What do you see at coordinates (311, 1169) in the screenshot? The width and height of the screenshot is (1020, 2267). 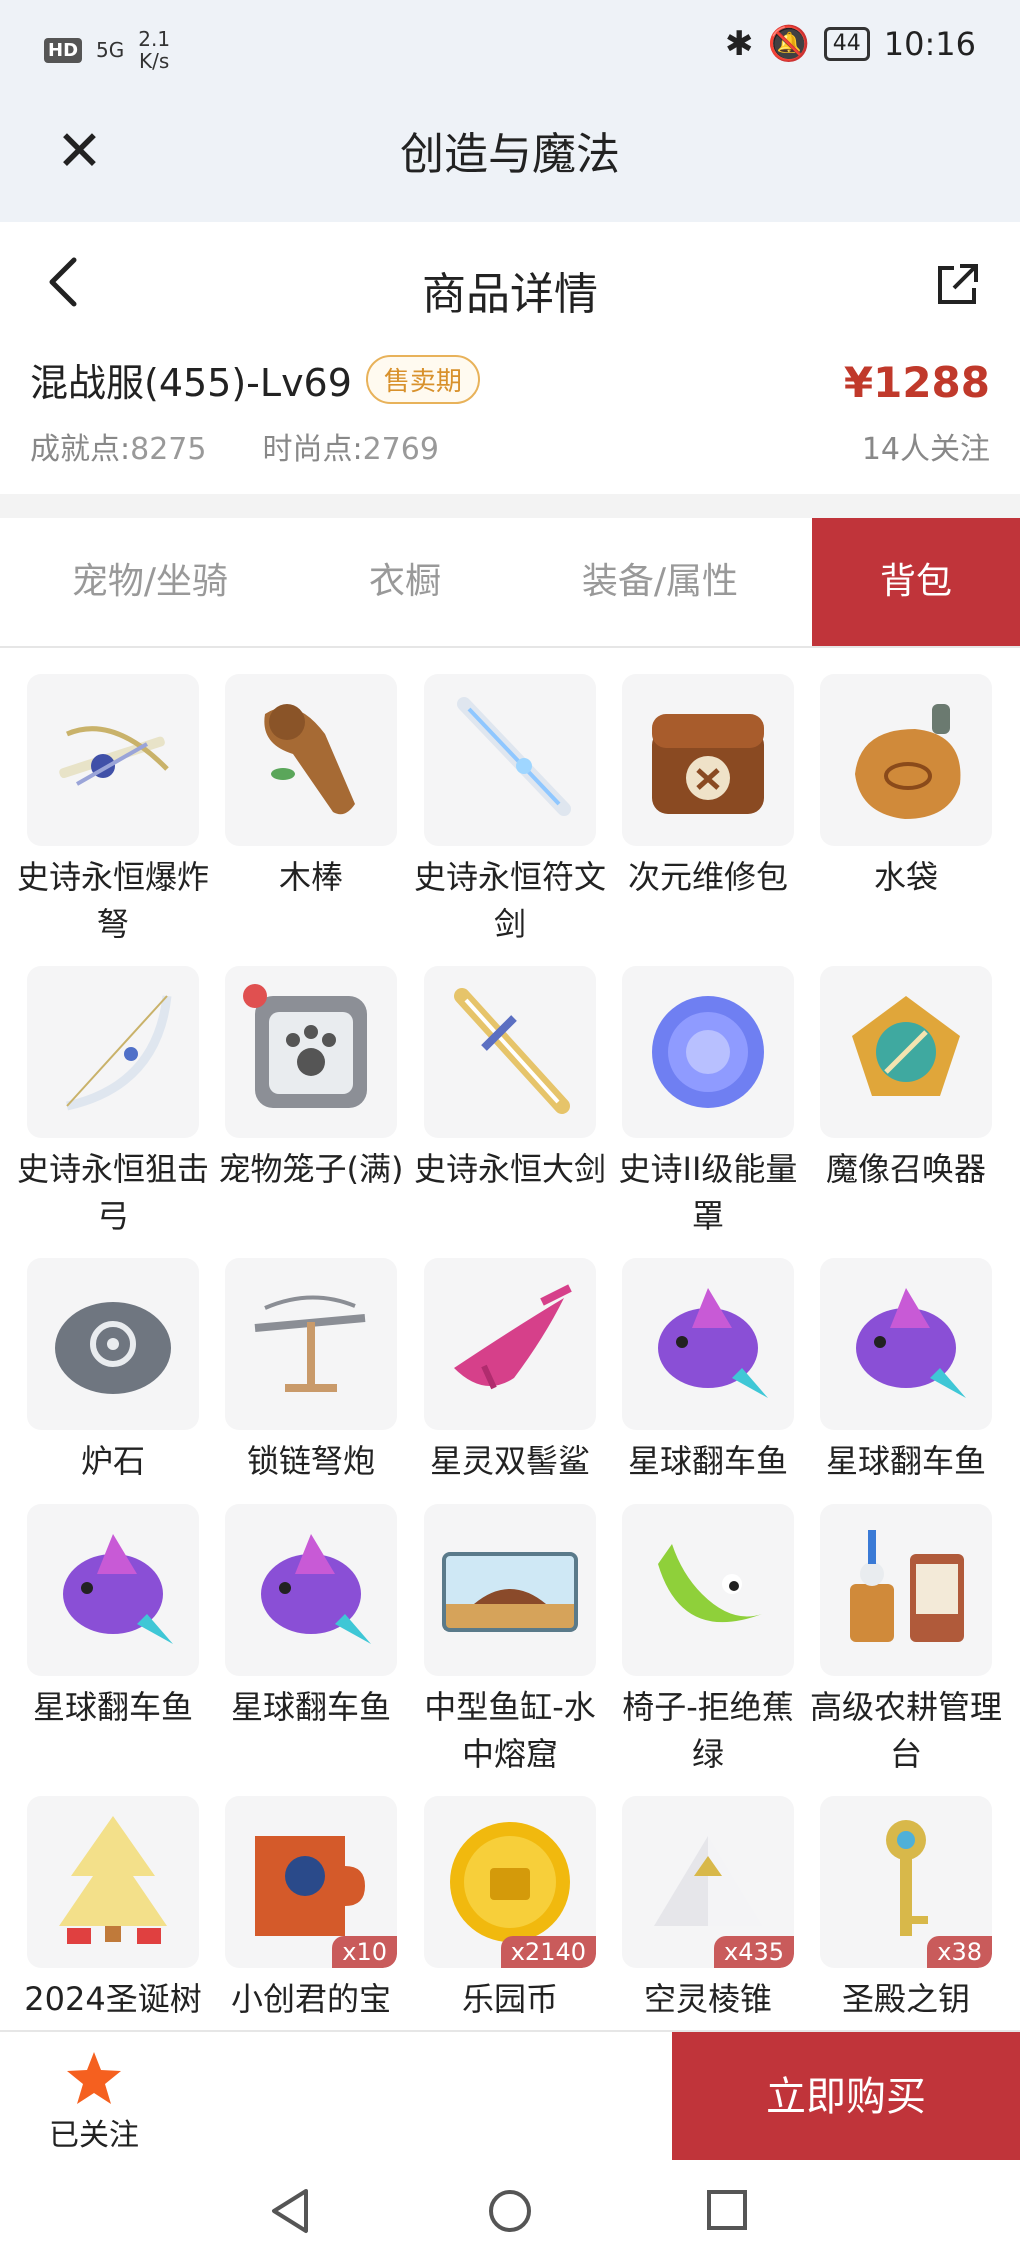 I see `item-label: 宠物笼子(满)` at bounding box center [311, 1169].